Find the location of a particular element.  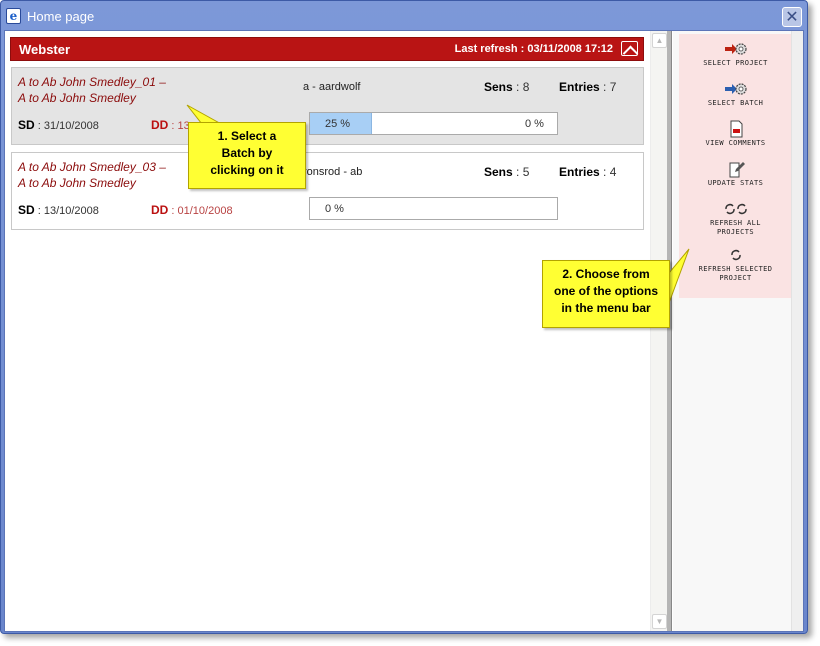

callout-line: one of the options is located at coordinates (606, 291).